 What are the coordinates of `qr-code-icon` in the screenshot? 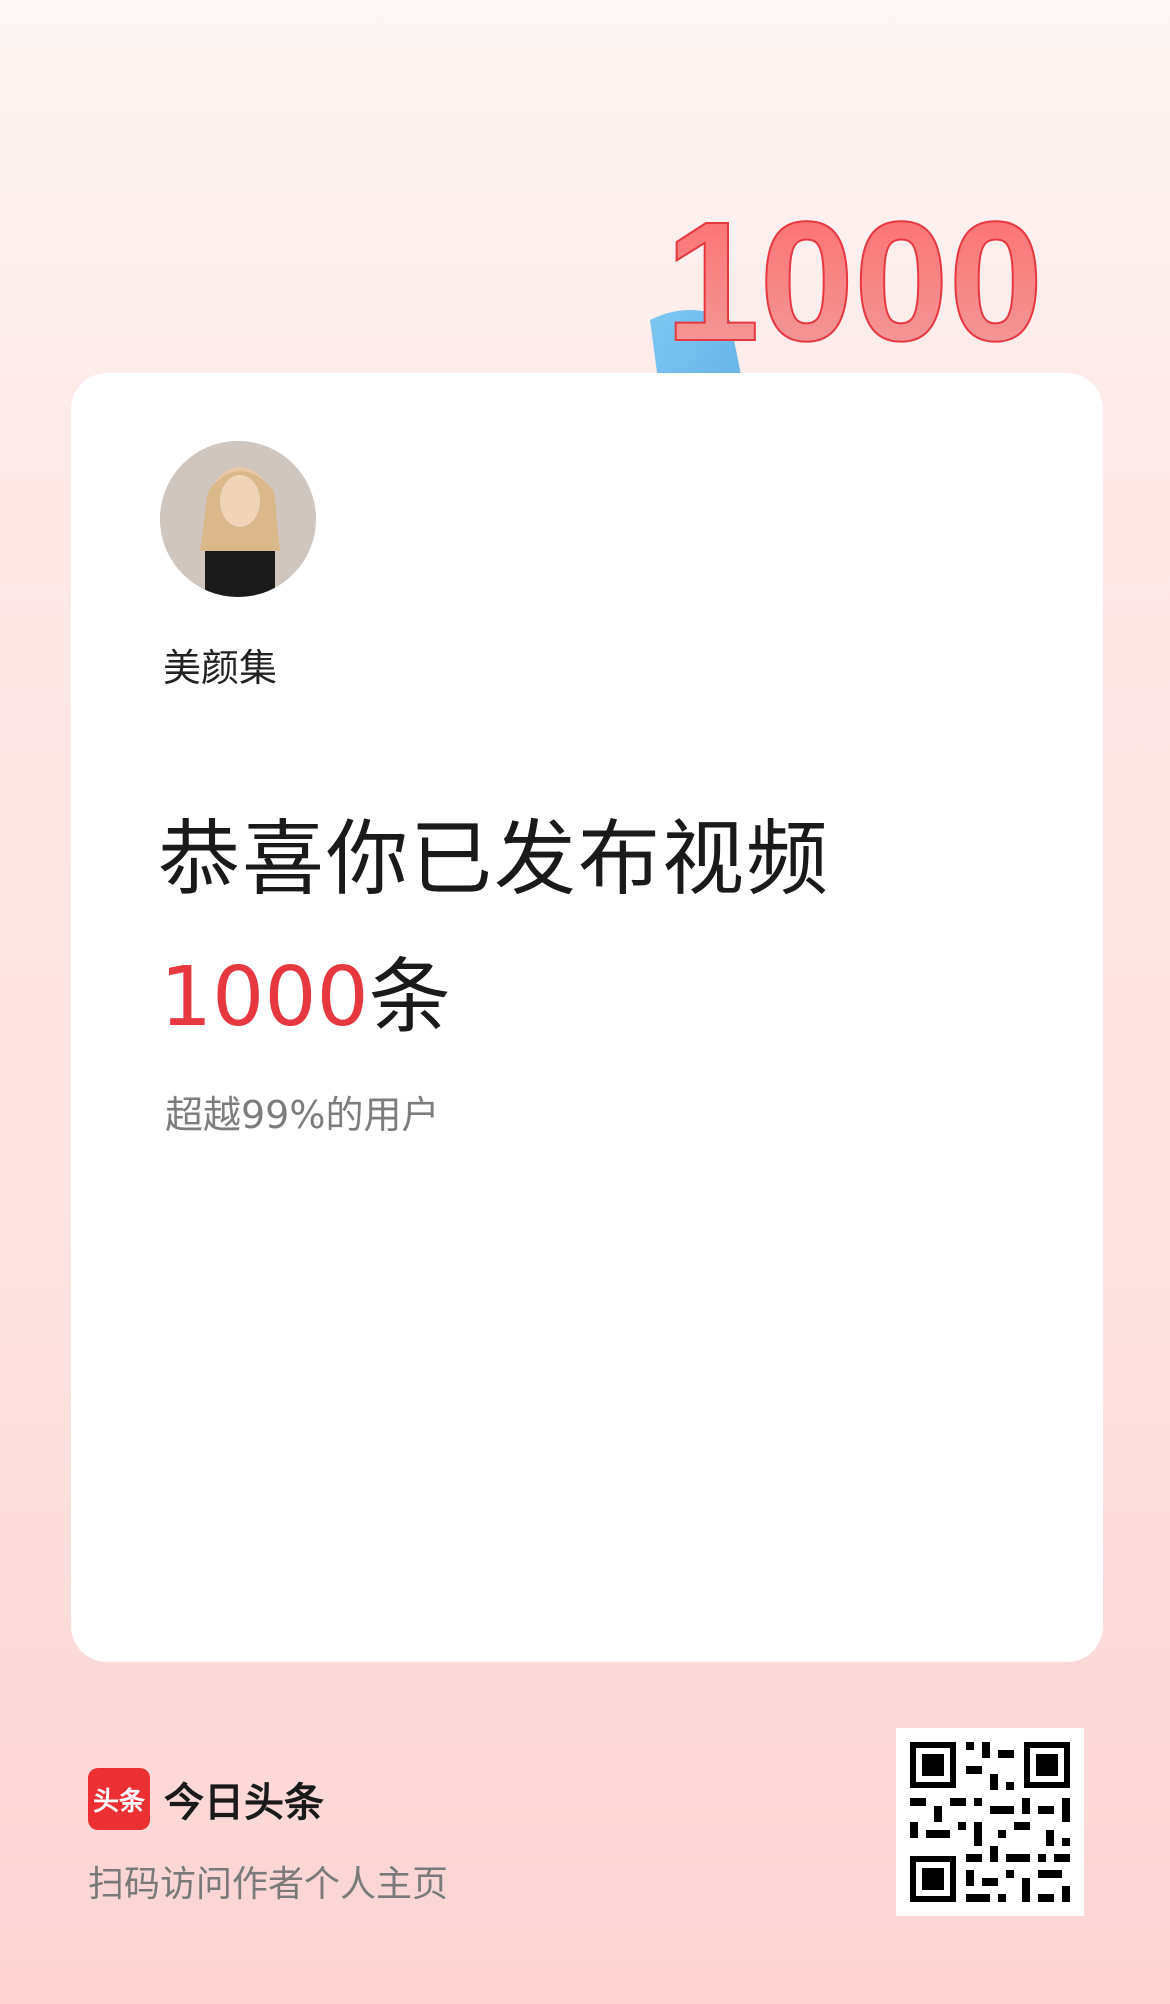 It's located at (990, 1822).